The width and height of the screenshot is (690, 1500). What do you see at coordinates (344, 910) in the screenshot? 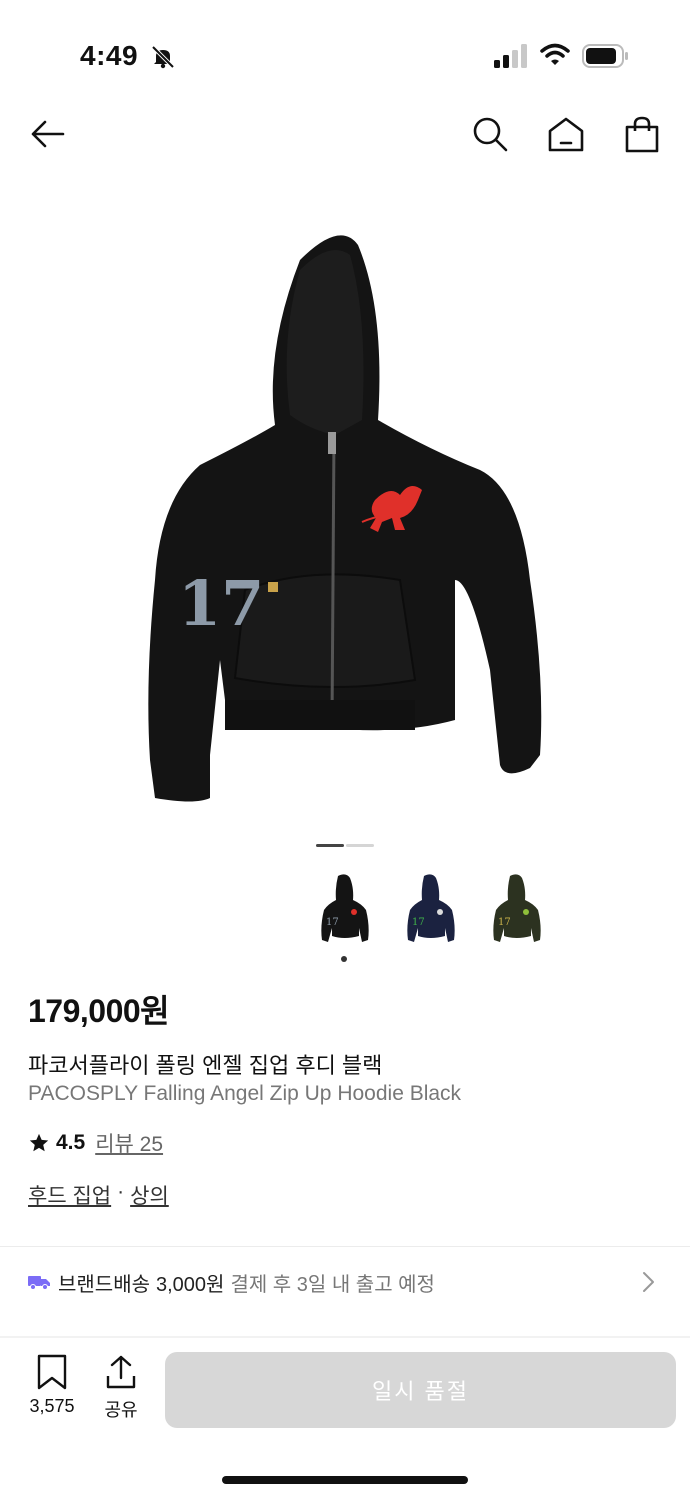
I see `thumbnail-black: 17` at bounding box center [344, 910].